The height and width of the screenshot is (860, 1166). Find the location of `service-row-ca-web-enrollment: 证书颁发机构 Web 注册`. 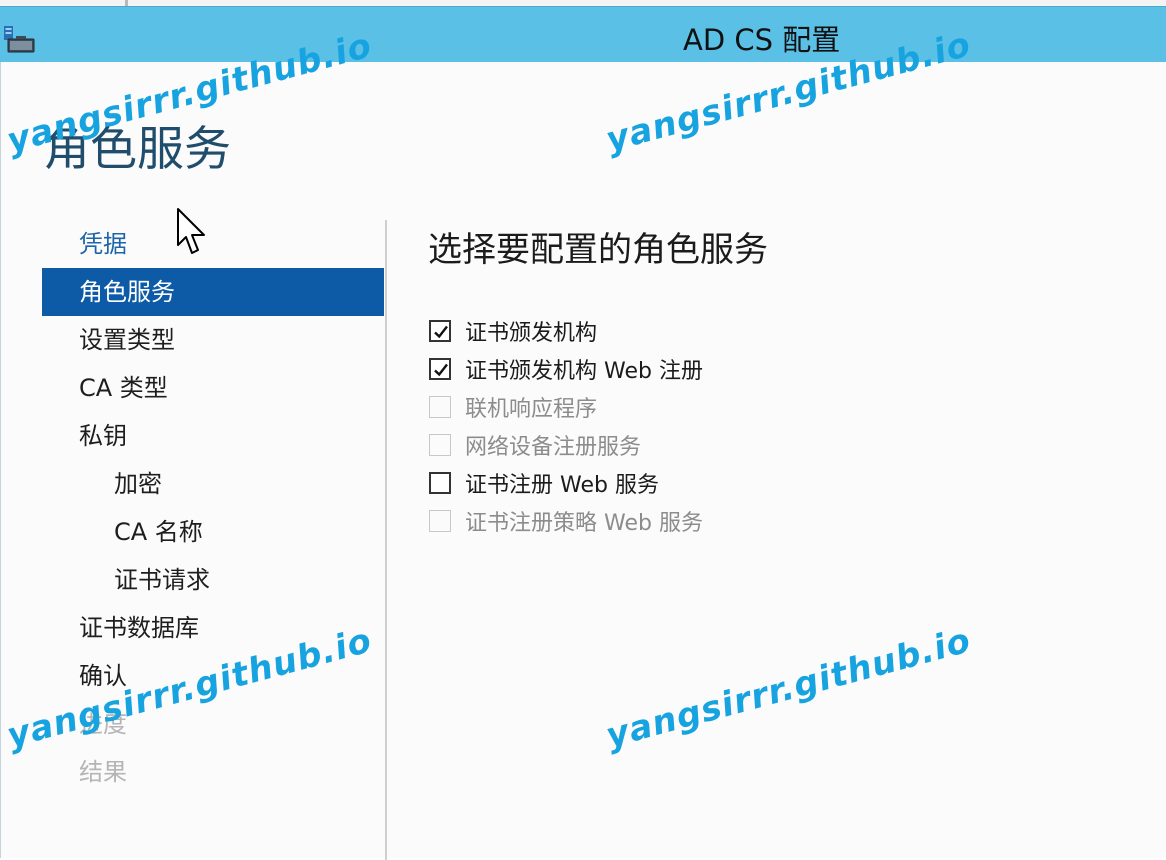

service-row-ca-web-enrollment: 证书颁发机构 Web 注册 is located at coordinates (566, 369).